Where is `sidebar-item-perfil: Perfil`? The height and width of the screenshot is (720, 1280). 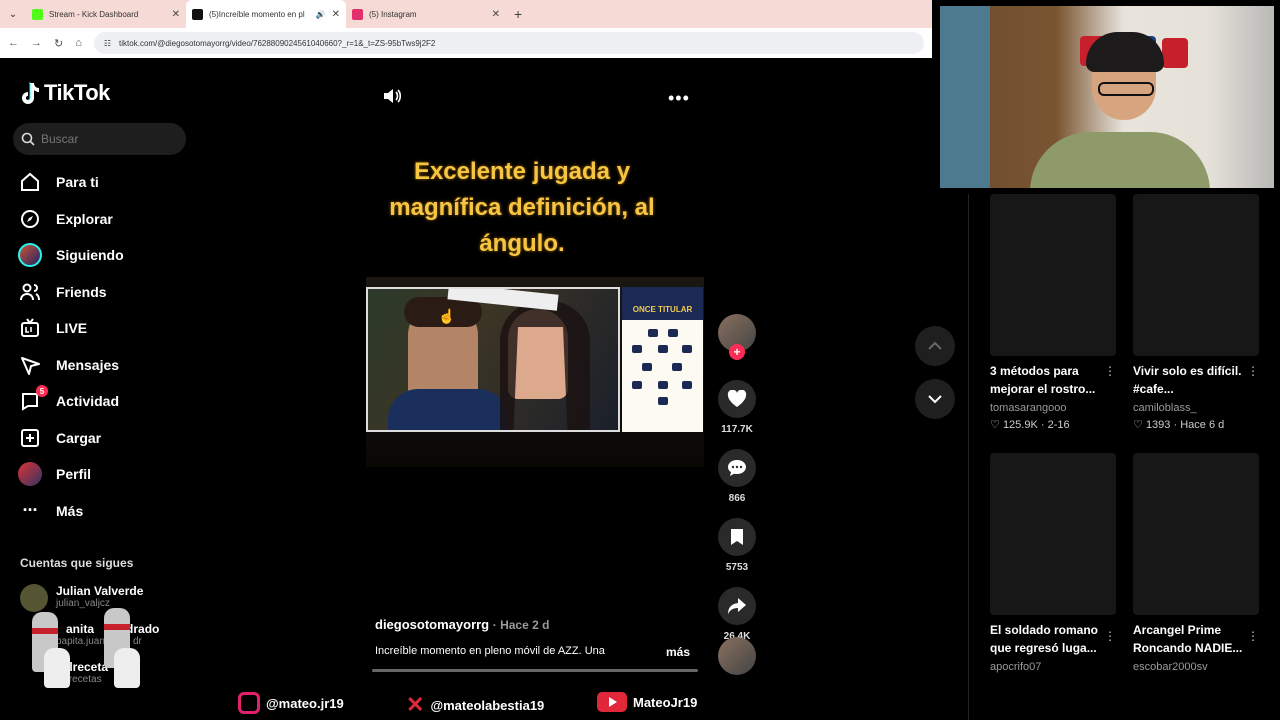 sidebar-item-perfil: Perfil is located at coordinates (108, 474).